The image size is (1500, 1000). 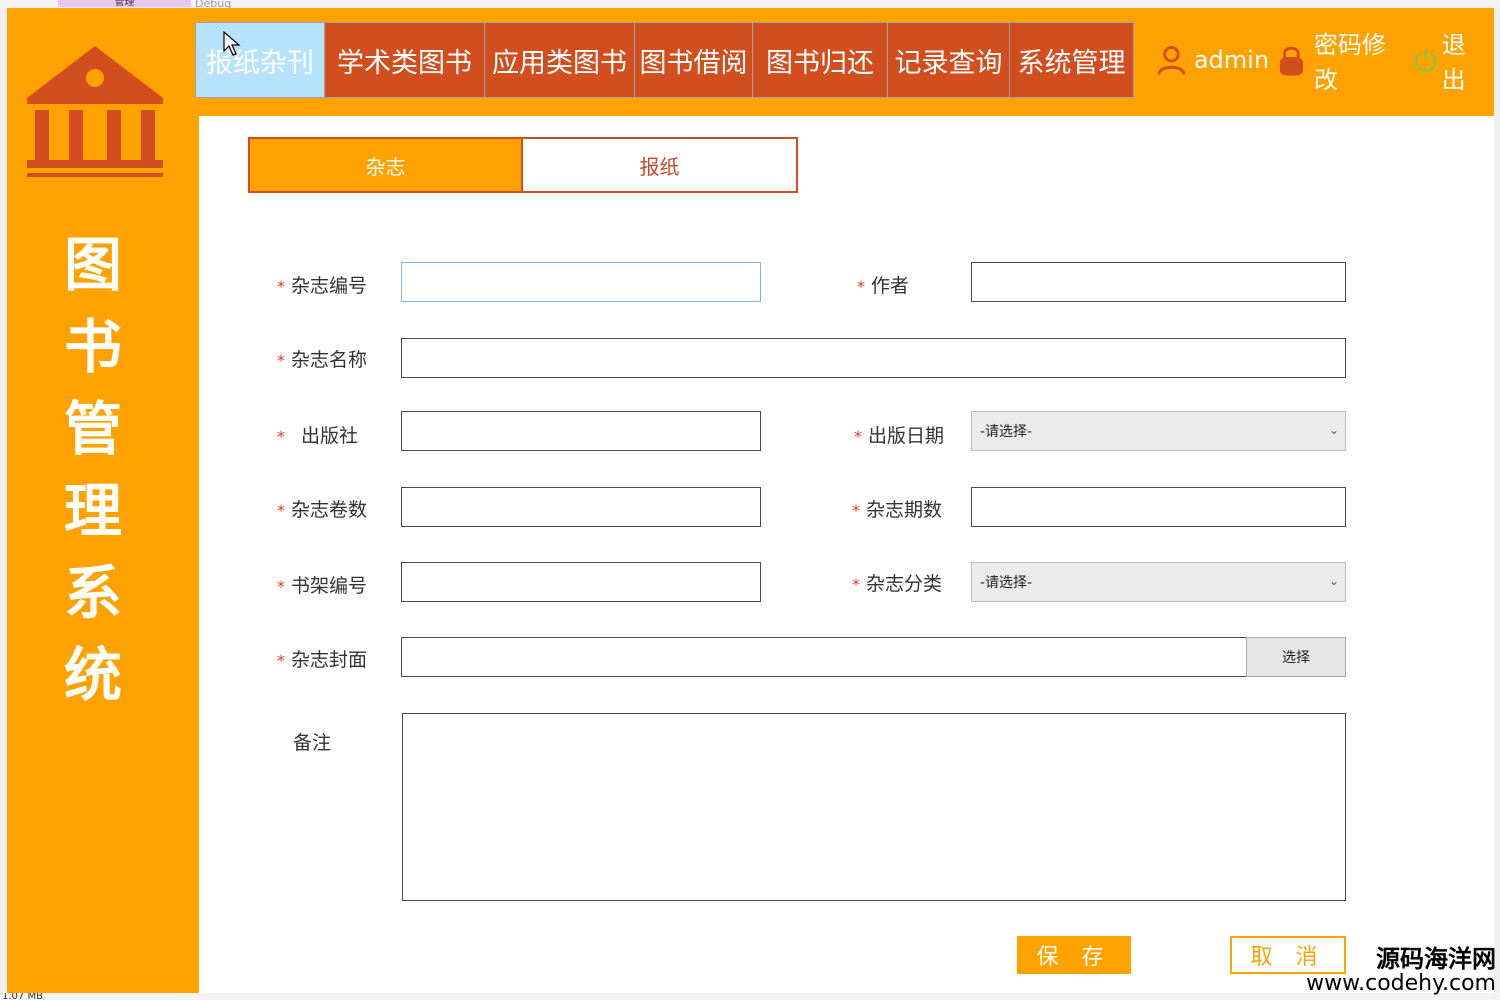 What do you see at coordinates (1072, 60) in the screenshot?
I see `nav-system: 系统管理` at bounding box center [1072, 60].